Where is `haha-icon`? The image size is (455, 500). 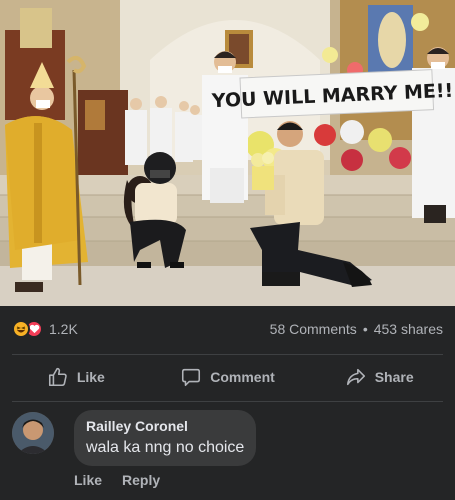
haha-icon is located at coordinates (21, 329).